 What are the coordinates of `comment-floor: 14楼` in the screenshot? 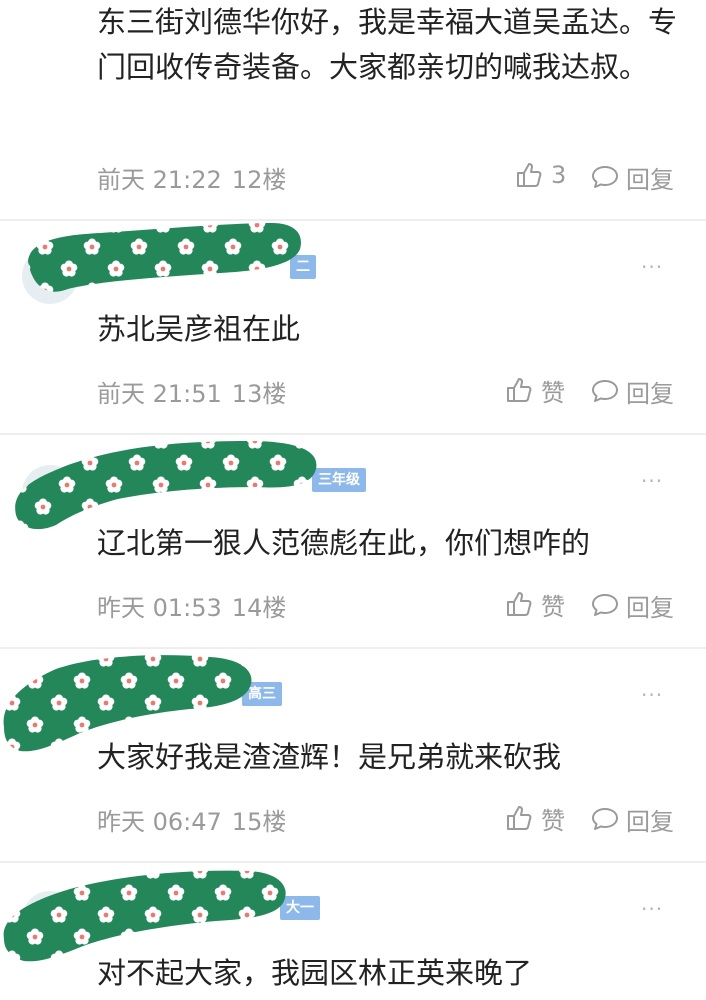 It's located at (259, 608).